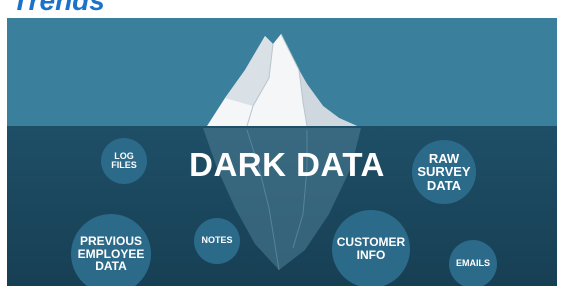  I want to click on log-files-bubble: LOG FILES, so click(124, 161).